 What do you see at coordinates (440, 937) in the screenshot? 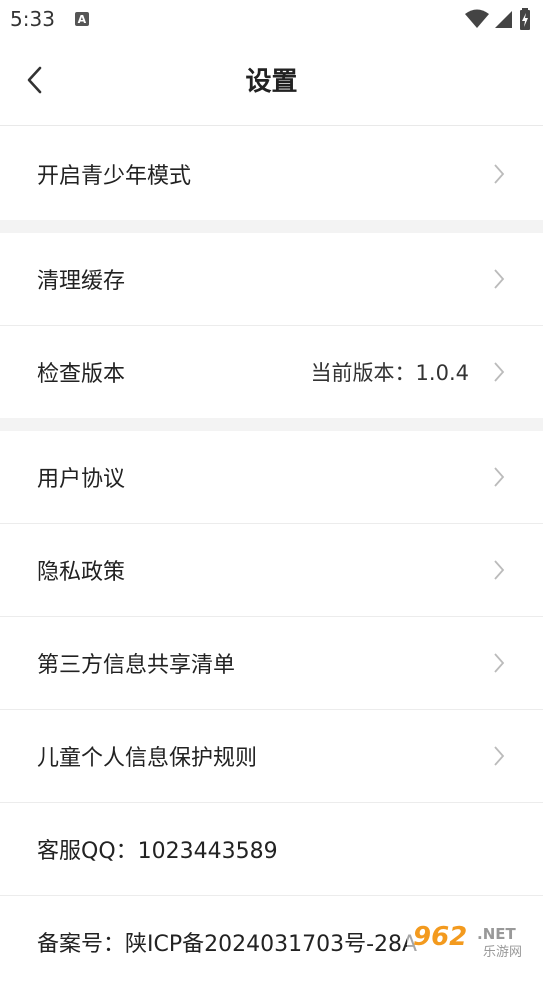
I see `svg-text: 962` at bounding box center [440, 937].